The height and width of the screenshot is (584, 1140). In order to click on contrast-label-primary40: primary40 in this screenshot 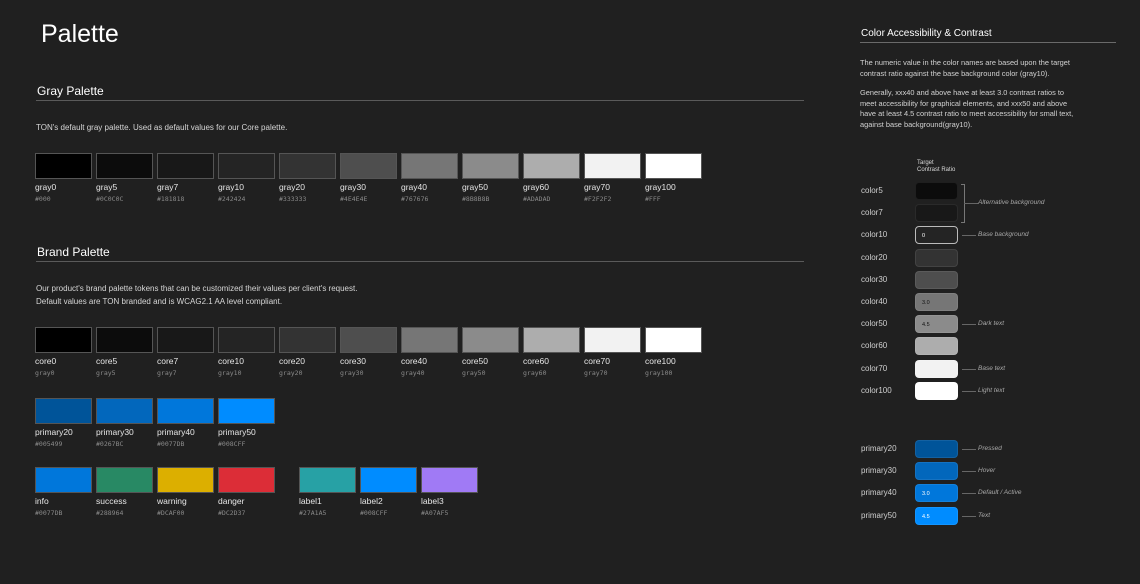, I will do `click(879, 493)`.